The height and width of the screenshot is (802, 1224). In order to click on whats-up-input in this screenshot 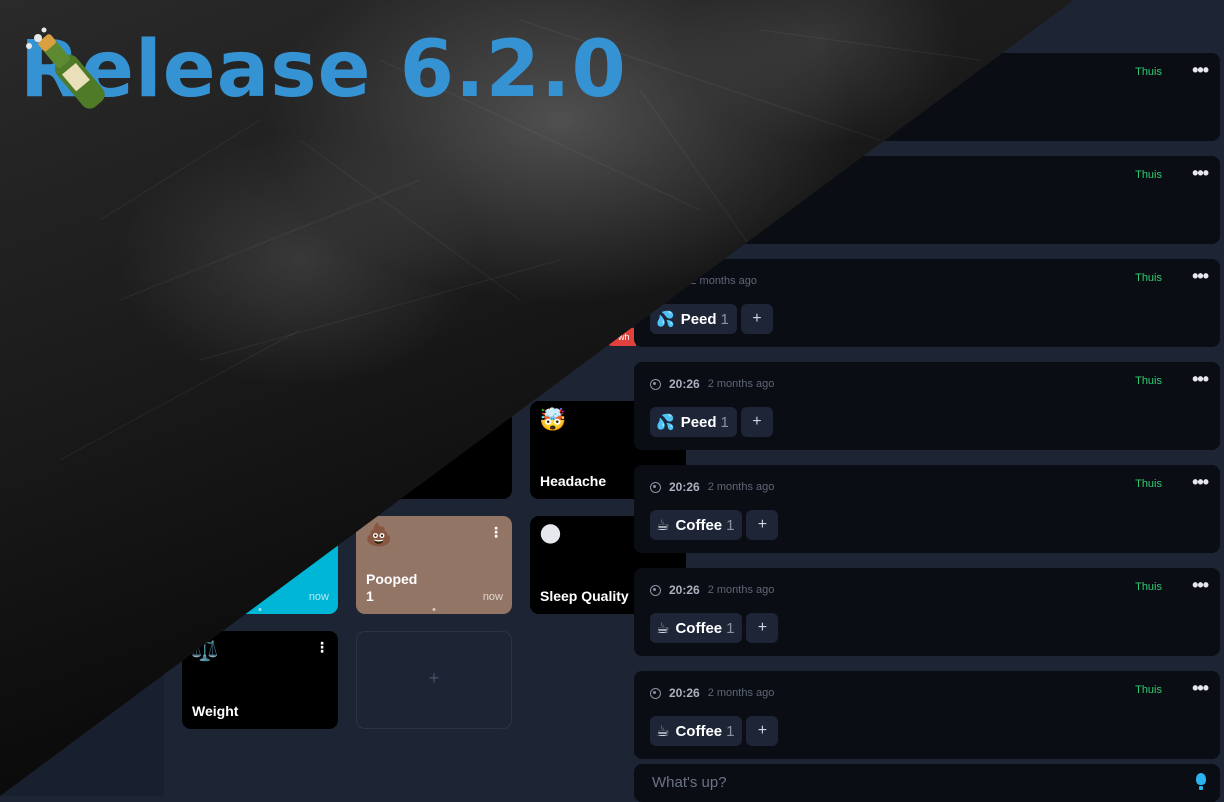, I will do `click(902, 782)`.